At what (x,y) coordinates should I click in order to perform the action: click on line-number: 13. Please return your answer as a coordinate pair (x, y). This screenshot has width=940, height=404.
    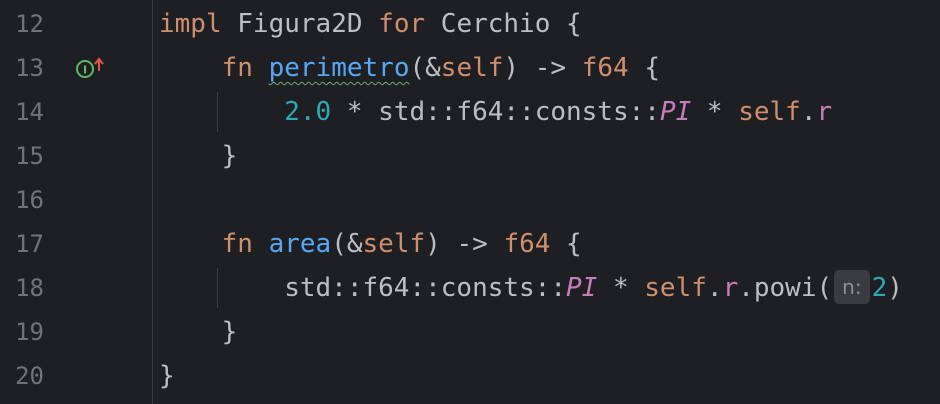
    Looking at the image, I should click on (29, 68).